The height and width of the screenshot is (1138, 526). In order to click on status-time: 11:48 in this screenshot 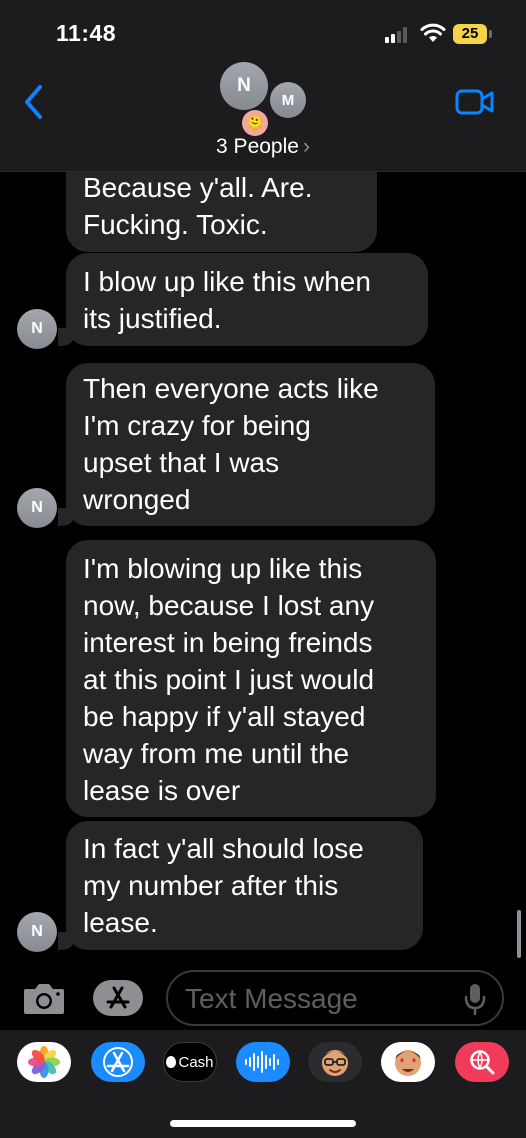, I will do `click(86, 33)`.